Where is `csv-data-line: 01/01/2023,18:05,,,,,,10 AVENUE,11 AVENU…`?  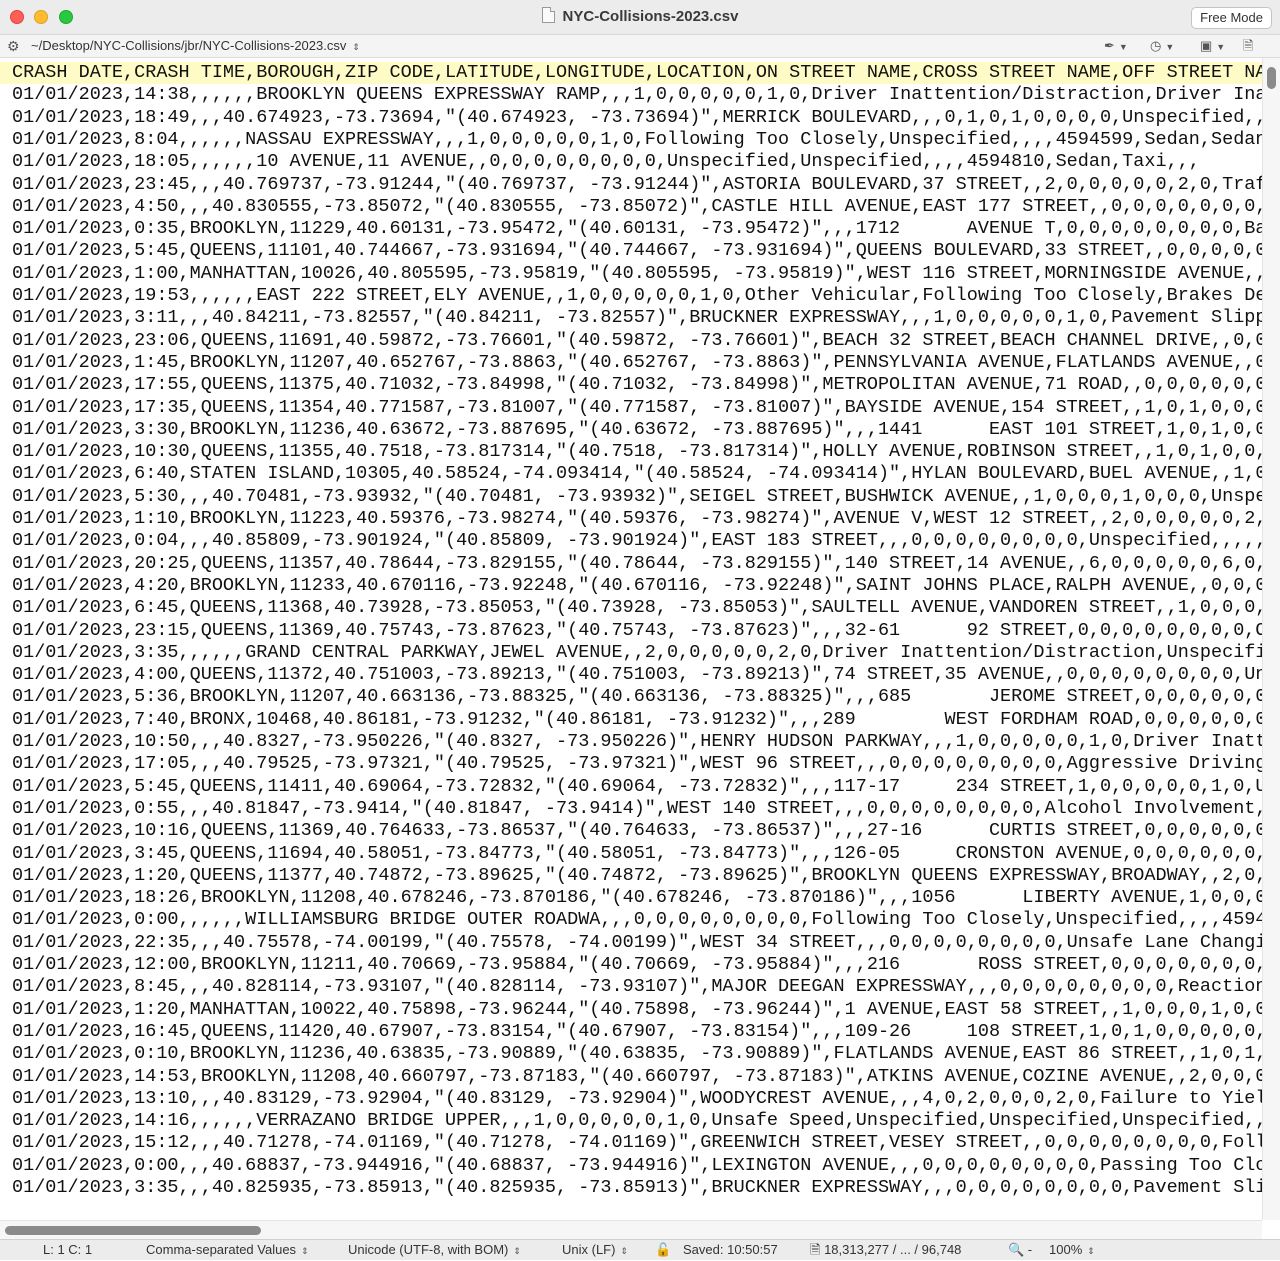 csv-data-line: 01/01/2023,18:05,,,,,,10 AVENUE,11 AVENU… is located at coordinates (631, 162).